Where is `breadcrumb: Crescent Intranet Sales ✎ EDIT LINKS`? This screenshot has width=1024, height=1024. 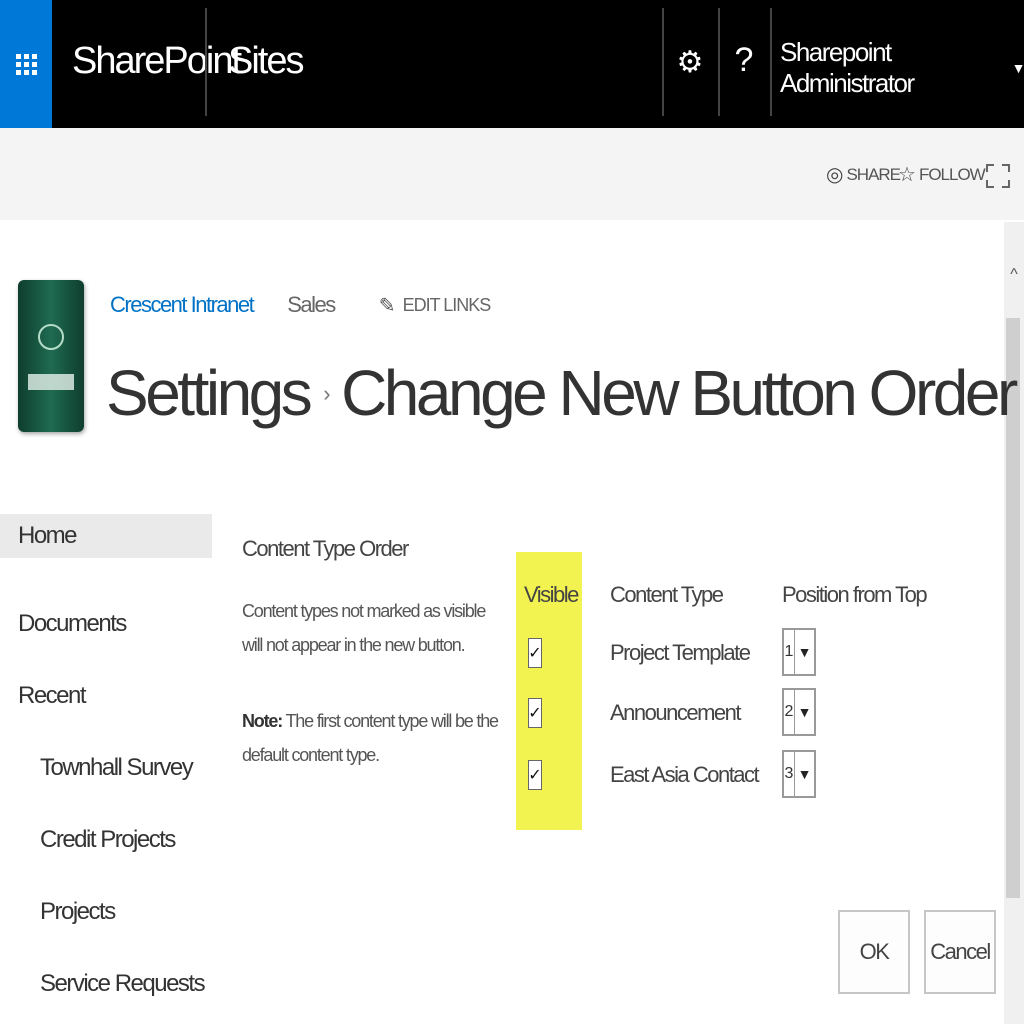 breadcrumb: Crescent Intranet Sales ✎ EDIT LINKS is located at coordinates (301, 305).